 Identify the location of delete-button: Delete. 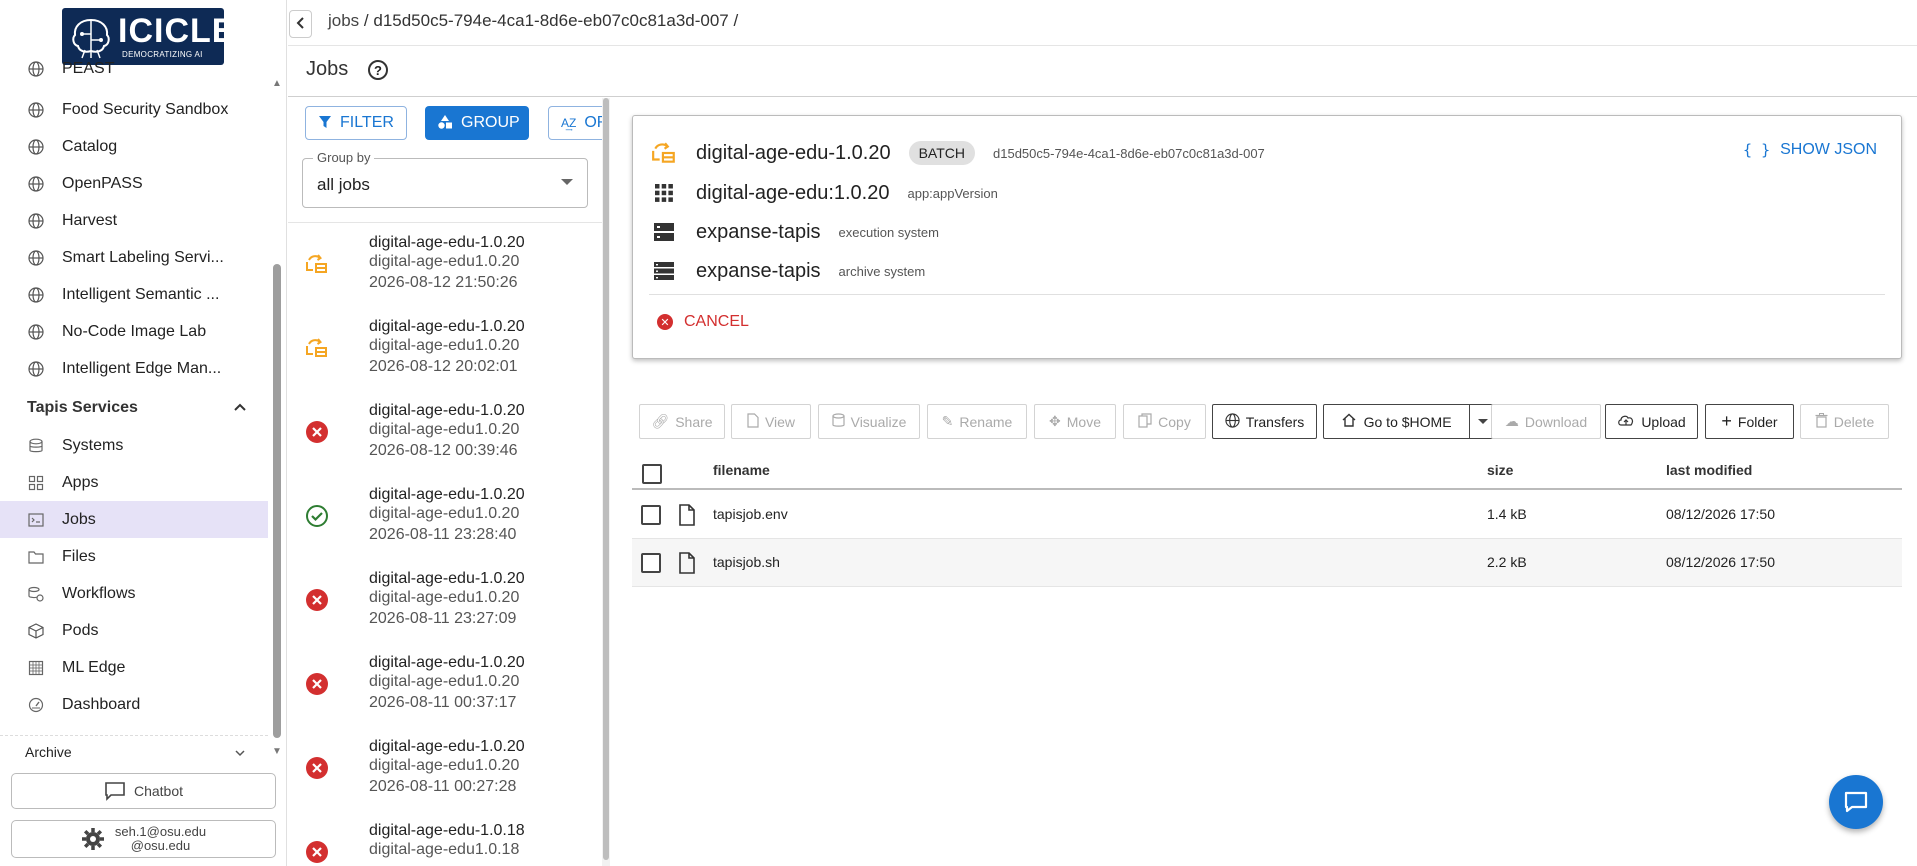
(1844, 421).